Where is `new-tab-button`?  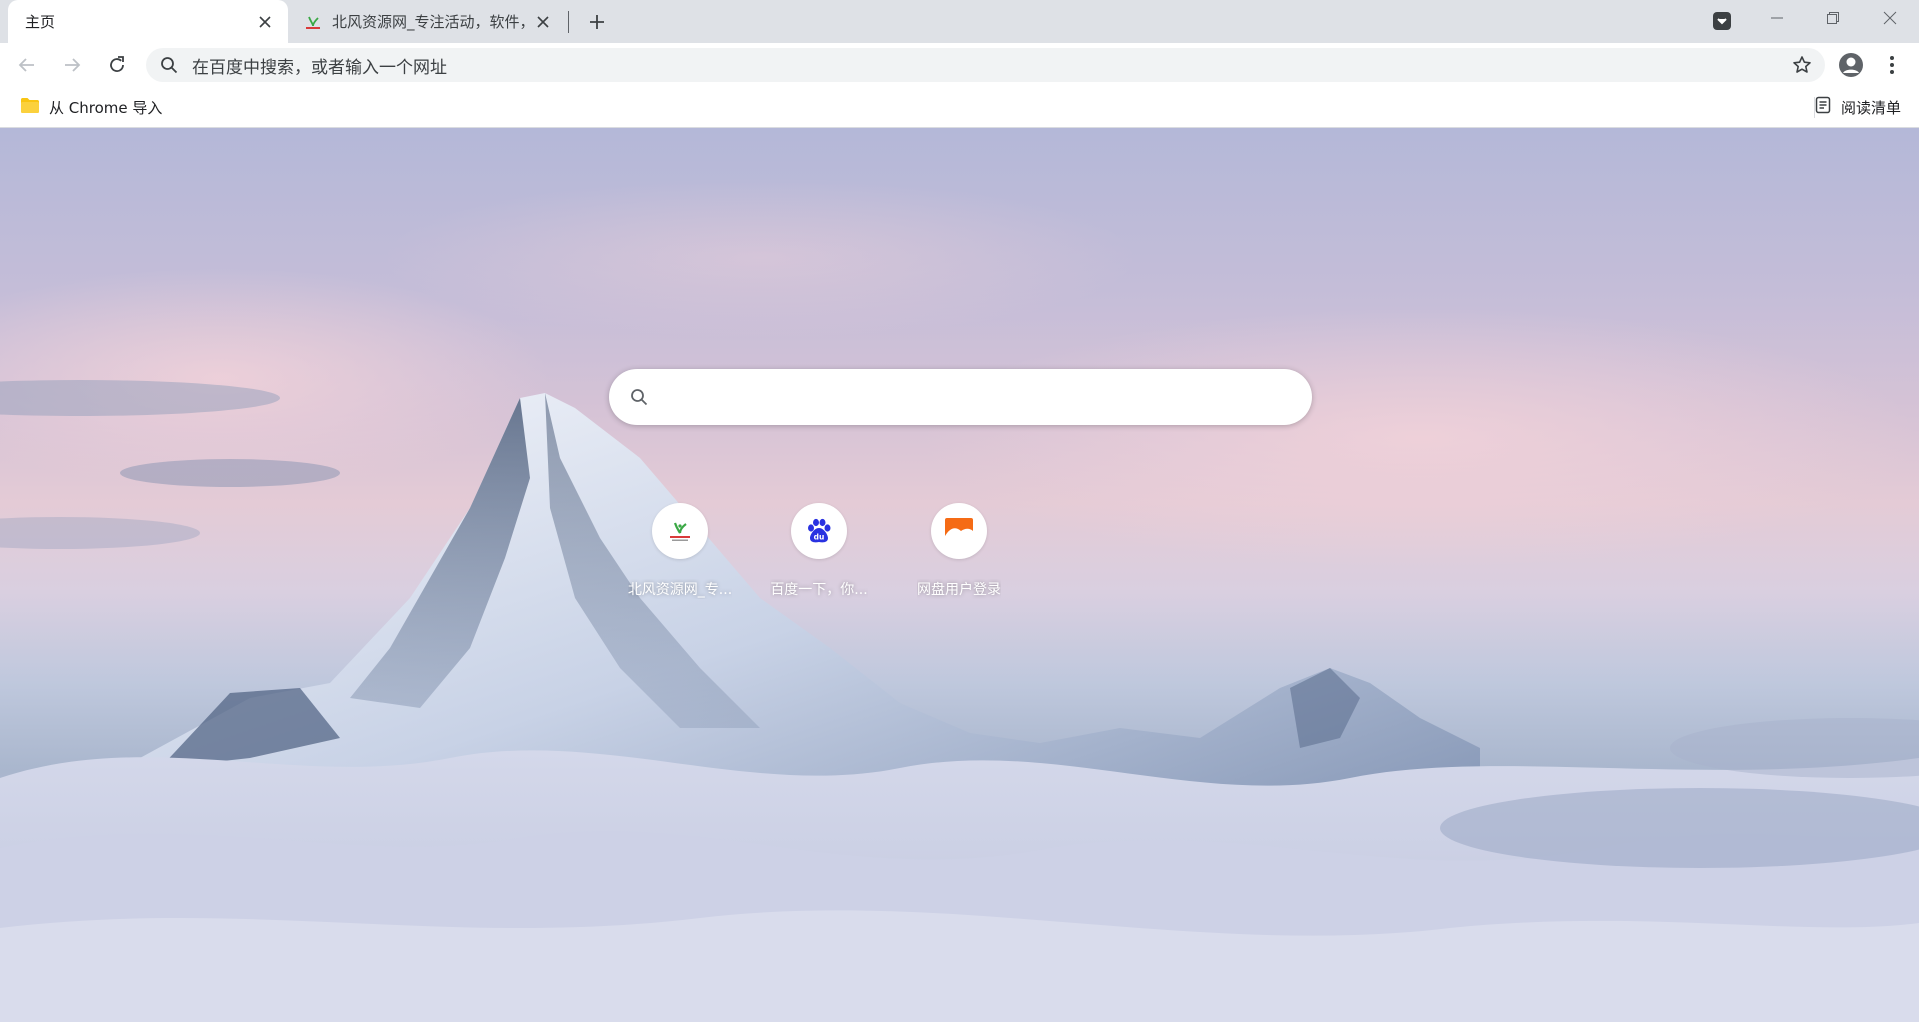 new-tab-button is located at coordinates (597, 22).